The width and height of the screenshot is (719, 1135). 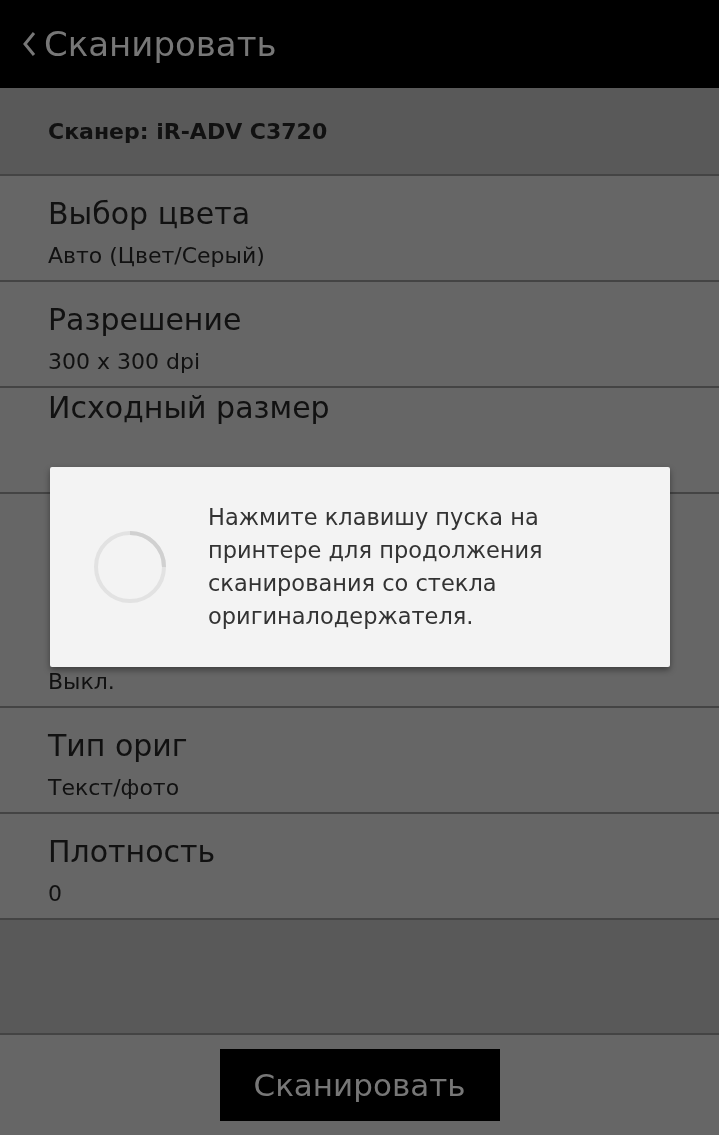 What do you see at coordinates (114, 788) in the screenshot?
I see `setting-value: Текст/фото` at bounding box center [114, 788].